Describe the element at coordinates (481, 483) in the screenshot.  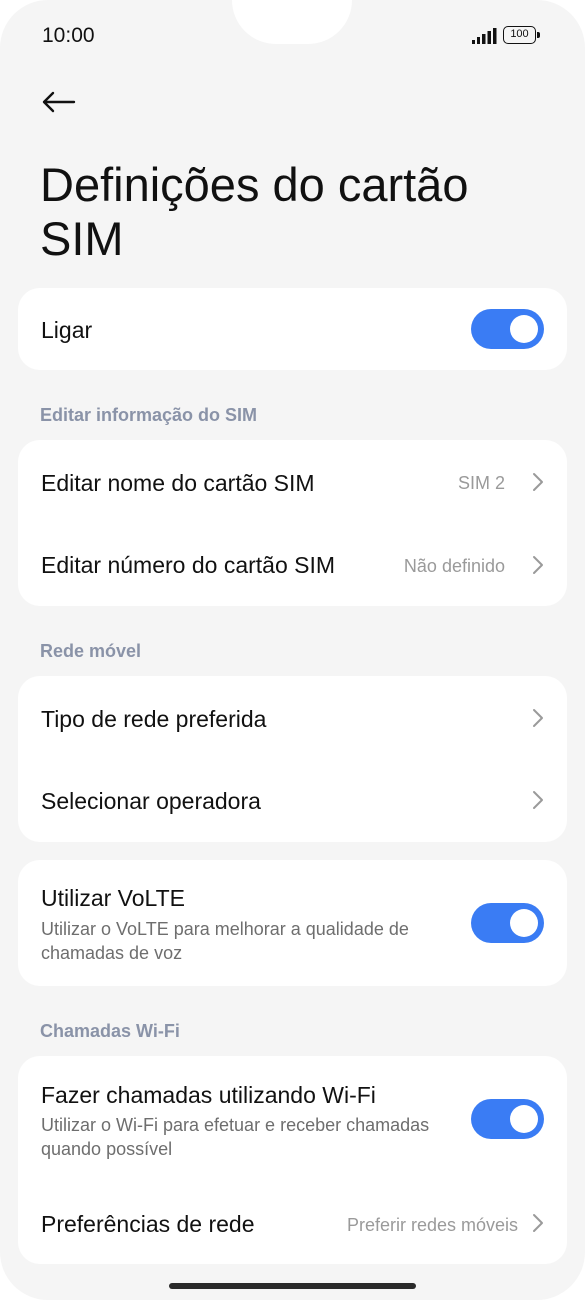
I see `sim-name-value: SIM 2` at that location.